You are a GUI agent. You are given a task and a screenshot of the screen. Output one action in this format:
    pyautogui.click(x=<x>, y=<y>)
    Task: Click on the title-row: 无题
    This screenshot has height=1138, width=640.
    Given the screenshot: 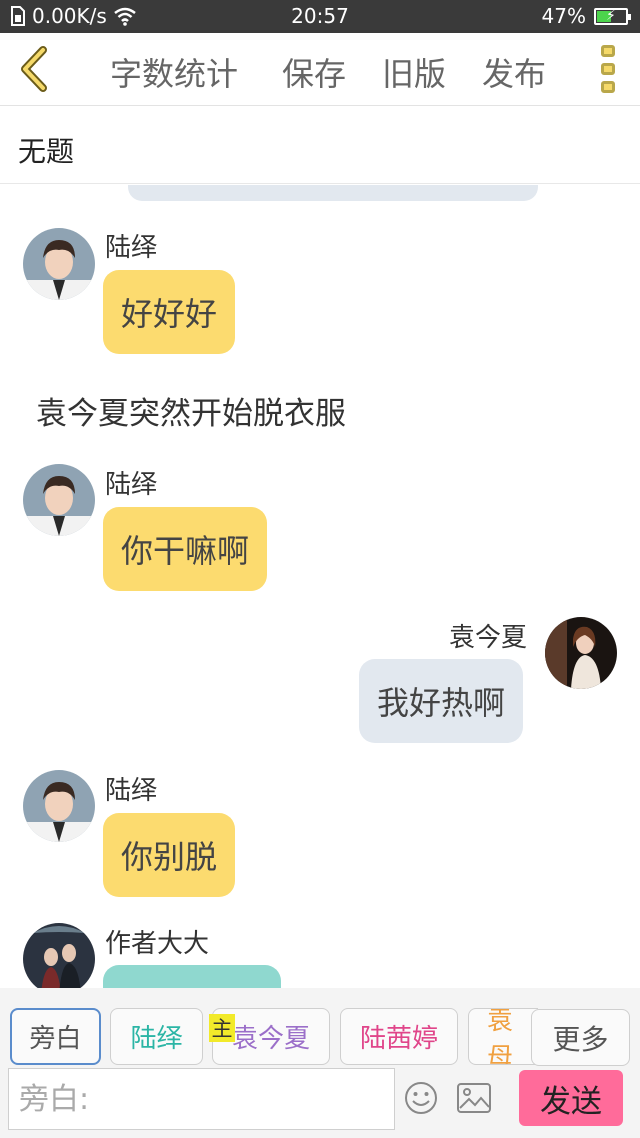 What is the action you would take?
    pyautogui.click(x=320, y=145)
    